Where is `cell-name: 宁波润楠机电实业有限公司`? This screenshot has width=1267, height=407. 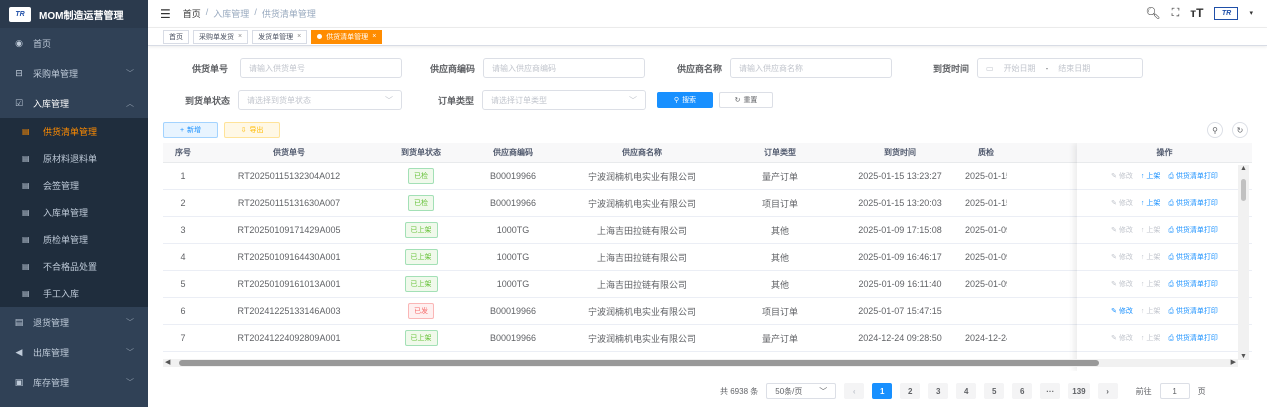
cell-name: 宁波润楠机电实业有限公司 is located at coordinates (641, 338).